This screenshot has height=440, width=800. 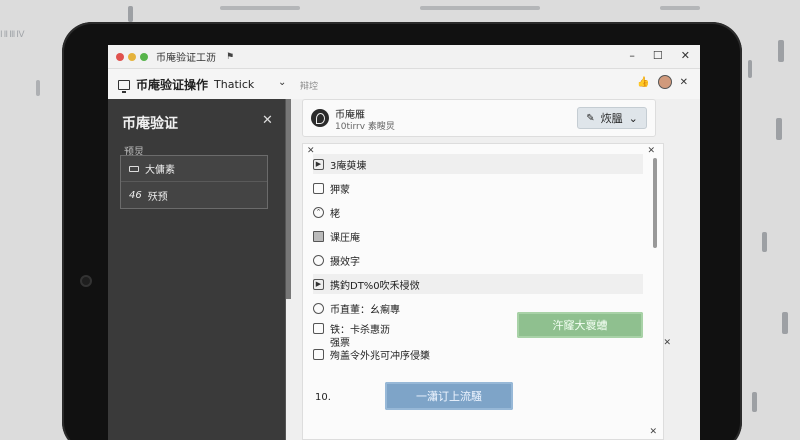 I want to click on option-label: 狎蒙, so click(x=340, y=190).